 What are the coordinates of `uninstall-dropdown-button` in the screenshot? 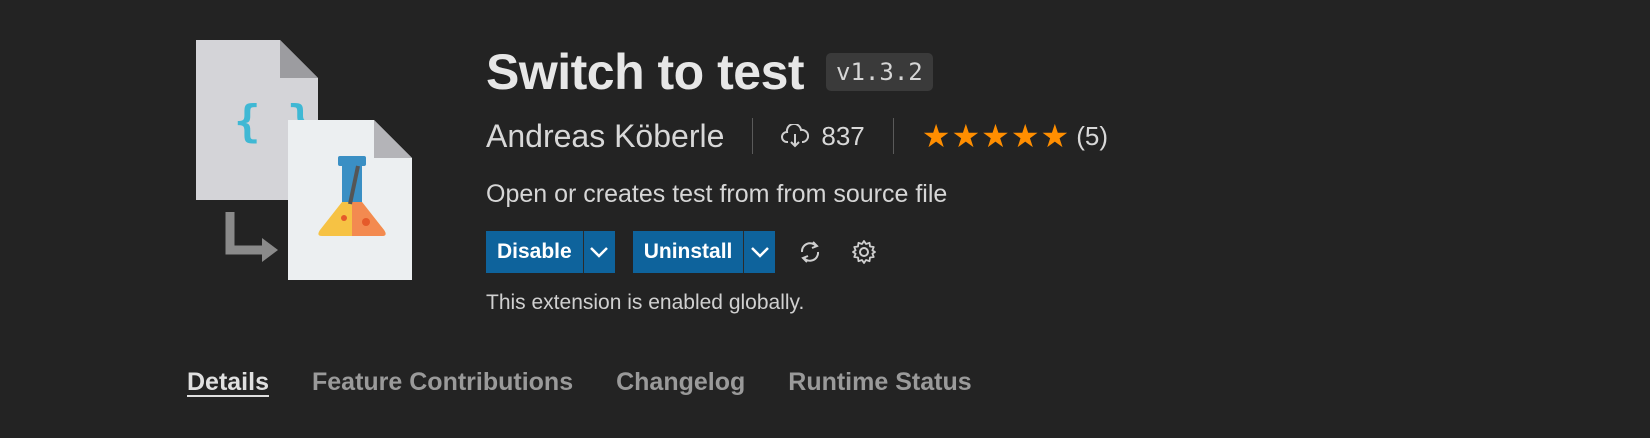 It's located at (759, 252).